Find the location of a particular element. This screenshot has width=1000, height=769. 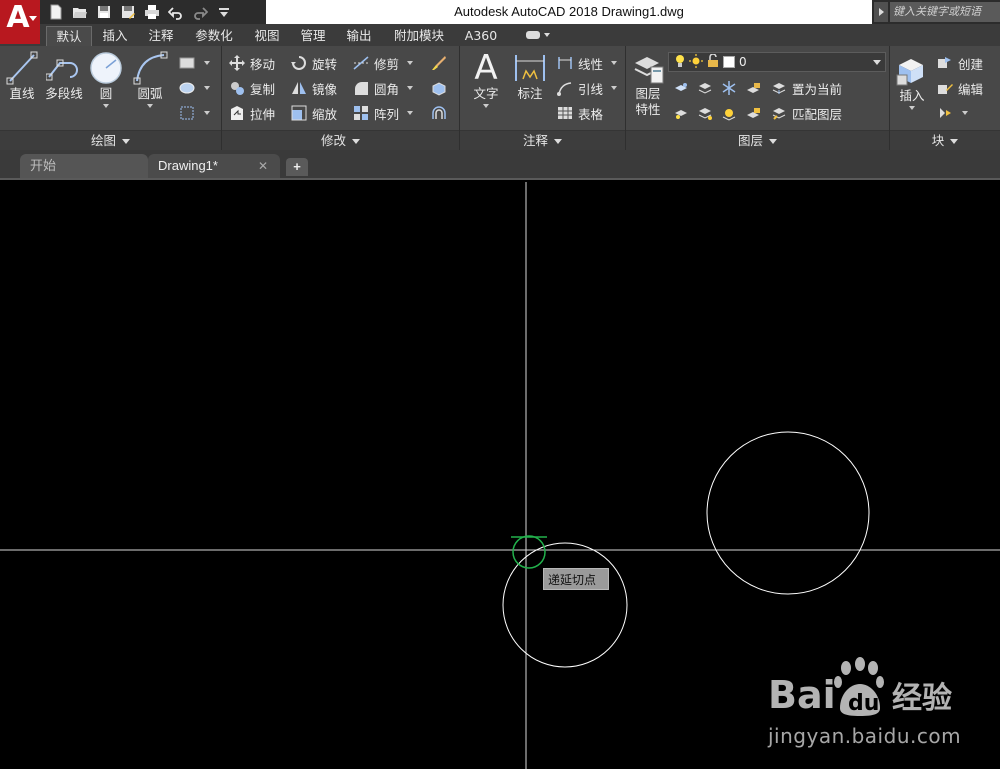

layer-isolate-button is located at coordinates (705, 88).